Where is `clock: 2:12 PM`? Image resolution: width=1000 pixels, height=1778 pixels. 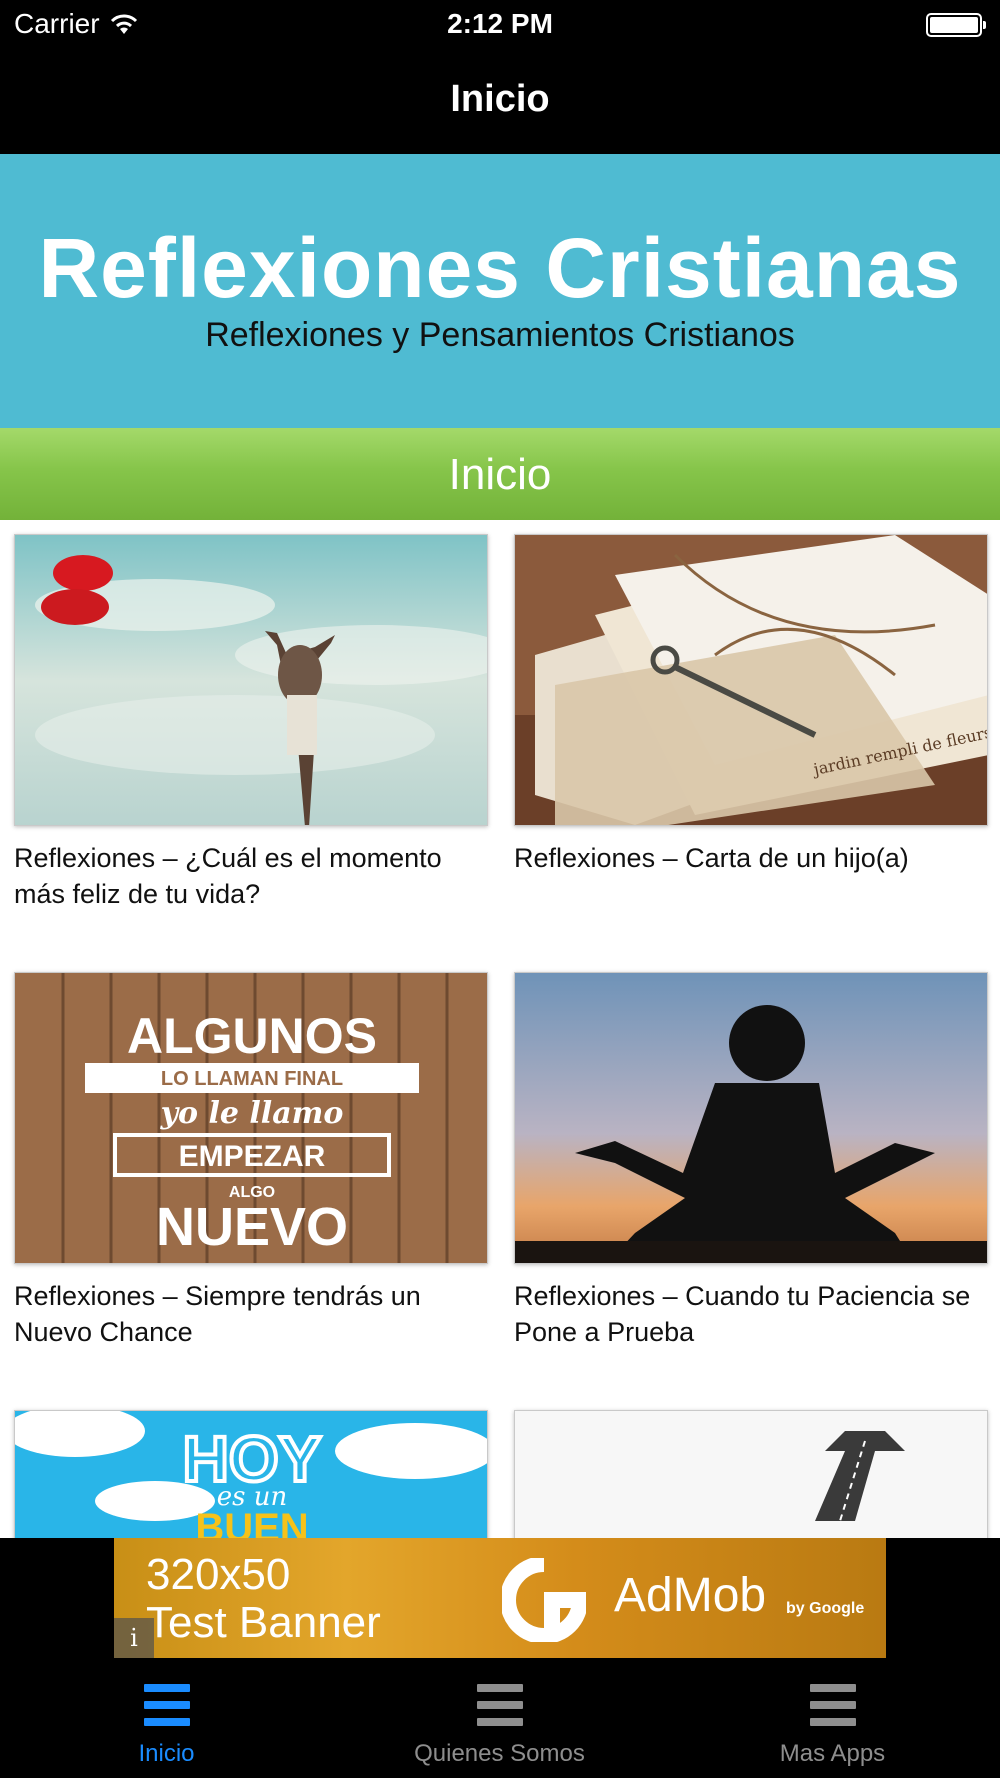 clock: 2:12 PM is located at coordinates (500, 23).